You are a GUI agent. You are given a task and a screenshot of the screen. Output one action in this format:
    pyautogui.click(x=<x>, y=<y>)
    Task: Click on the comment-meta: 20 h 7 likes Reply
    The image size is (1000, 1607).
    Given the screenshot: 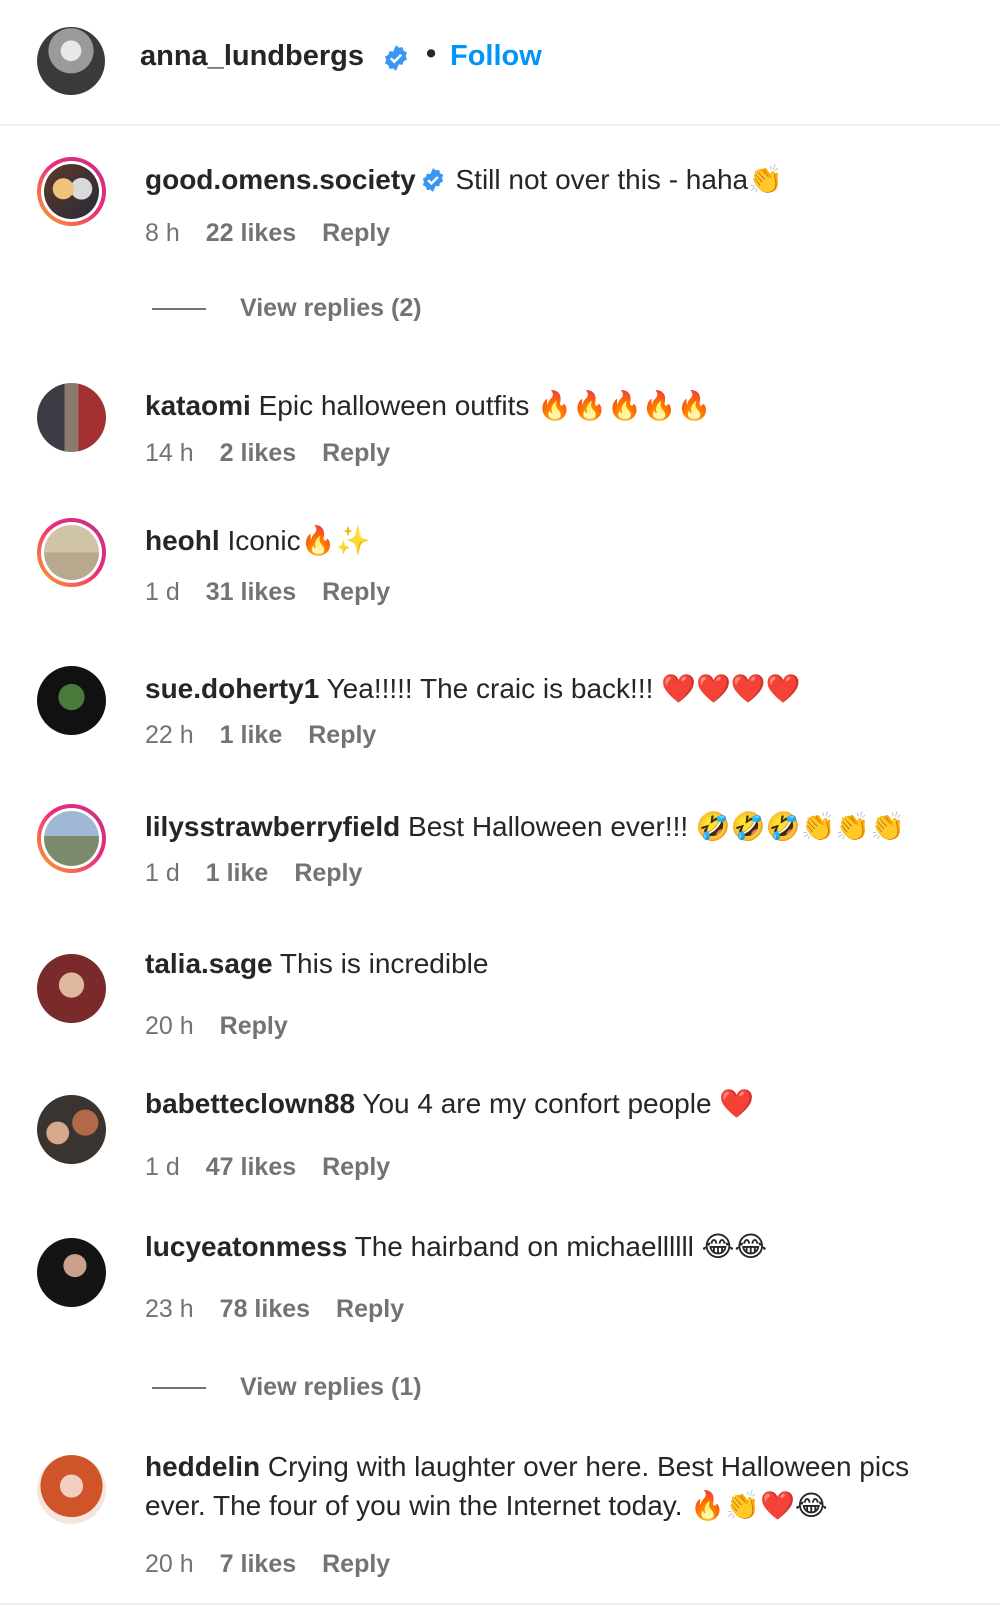 What is the action you would take?
    pyautogui.click(x=267, y=1564)
    